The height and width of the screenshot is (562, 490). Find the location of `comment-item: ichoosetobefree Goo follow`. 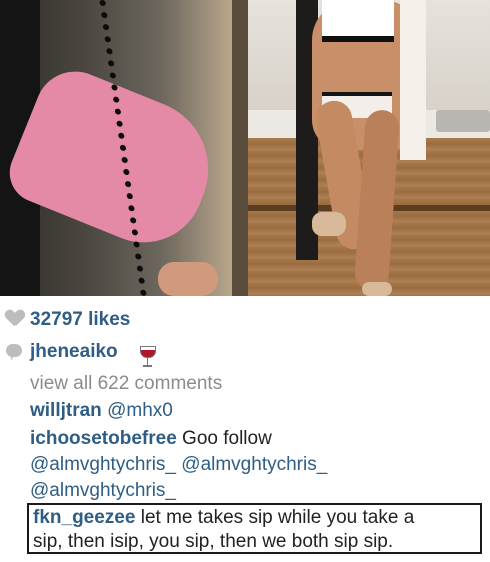

comment-item: ichoosetobefree Goo follow is located at coordinates (151, 439).